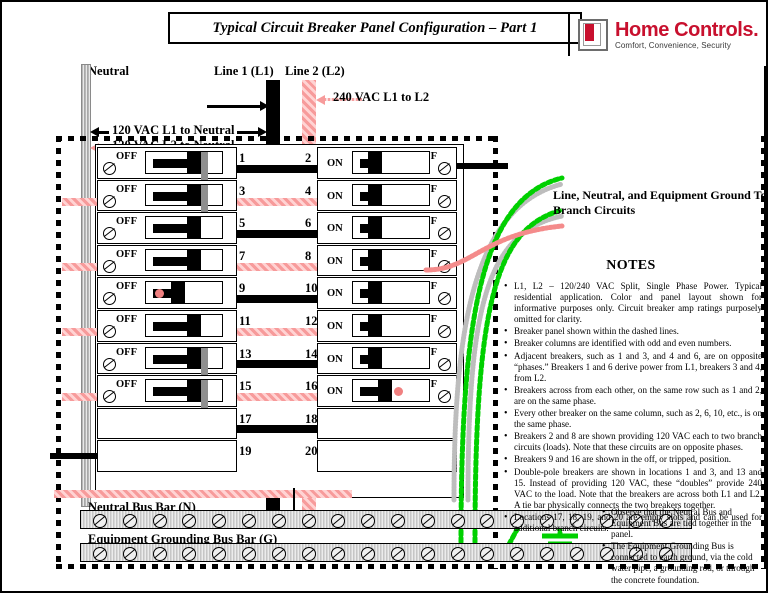 The height and width of the screenshot is (595, 768). I want to click on slot-number-6: 6, so click(308, 223).